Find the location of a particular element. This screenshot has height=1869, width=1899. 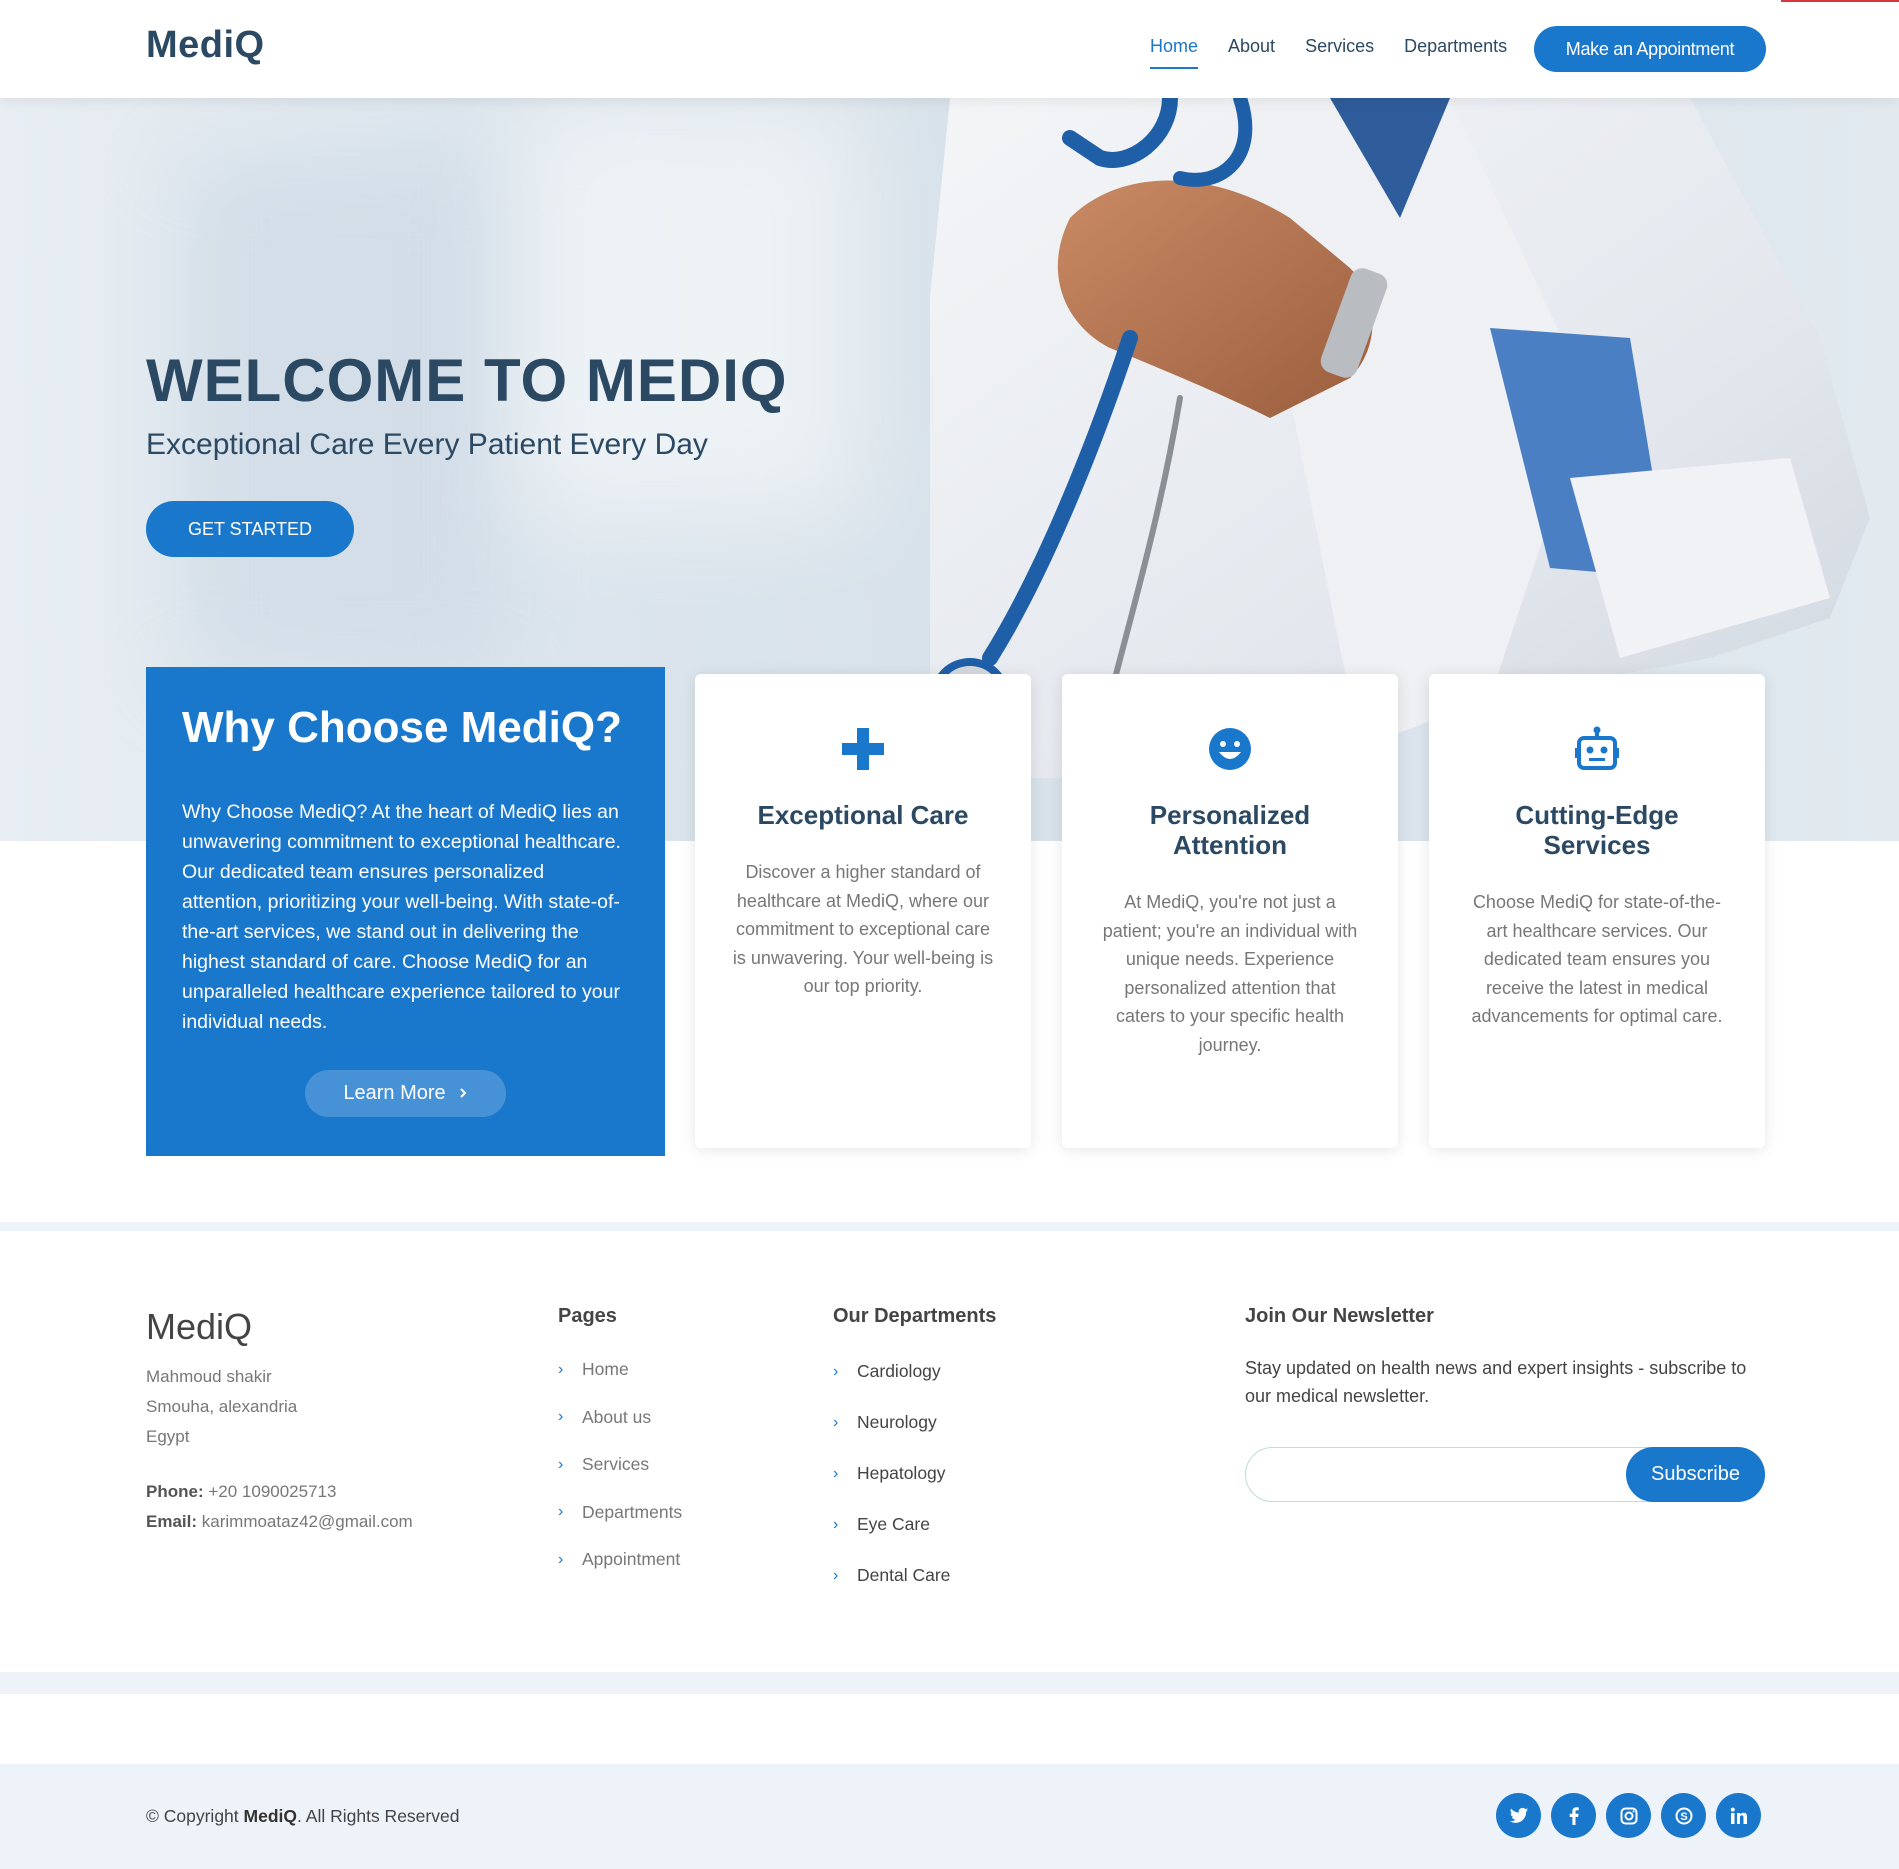

plus-icon is located at coordinates (863, 749).